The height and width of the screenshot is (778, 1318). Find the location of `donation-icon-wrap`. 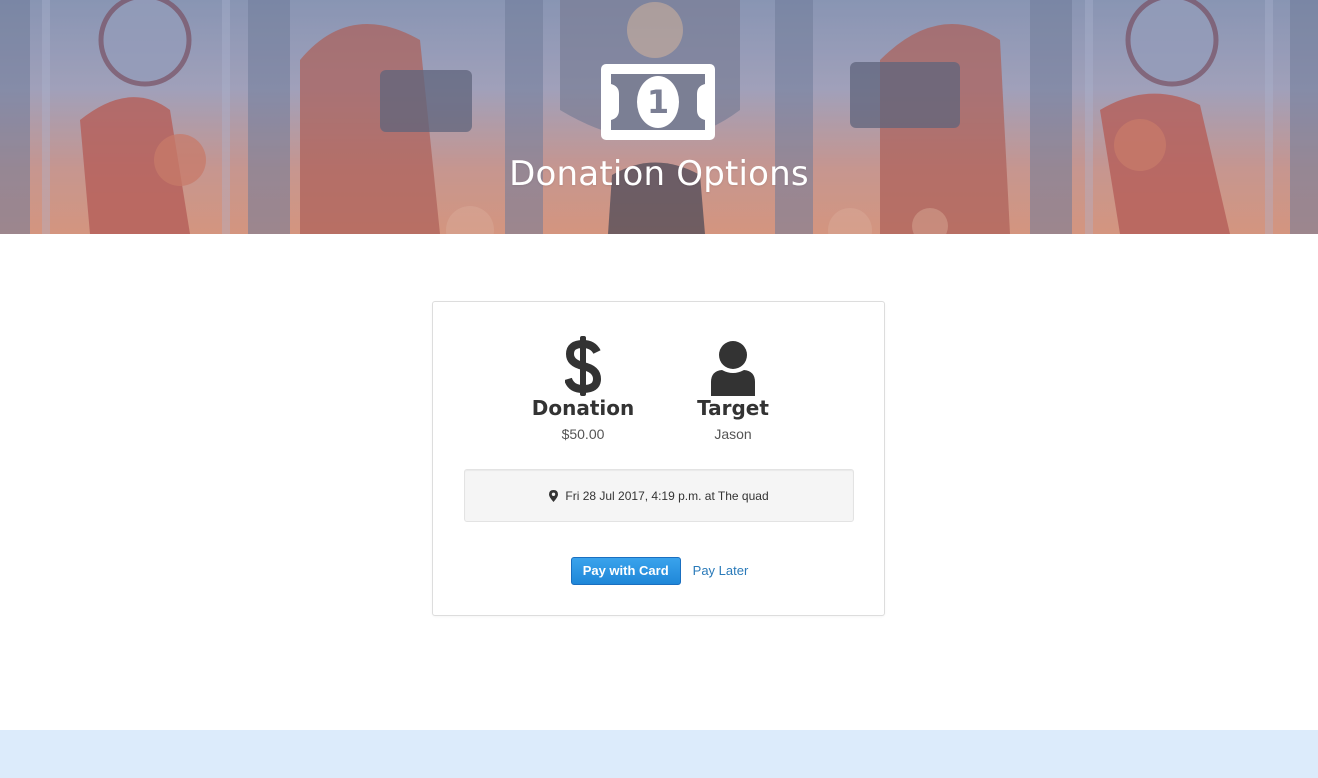

donation-icon-wrap is located at coordinates (583, 365).